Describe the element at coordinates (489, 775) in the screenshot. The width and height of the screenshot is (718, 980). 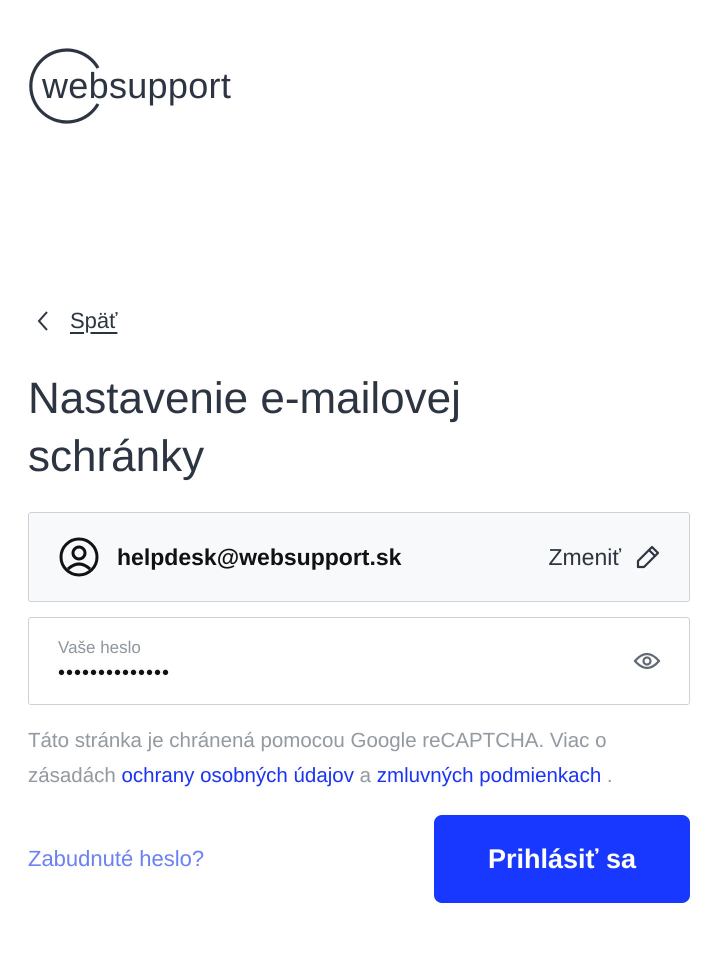
I see `policy-link: zmluvných podmienkach` at that location.